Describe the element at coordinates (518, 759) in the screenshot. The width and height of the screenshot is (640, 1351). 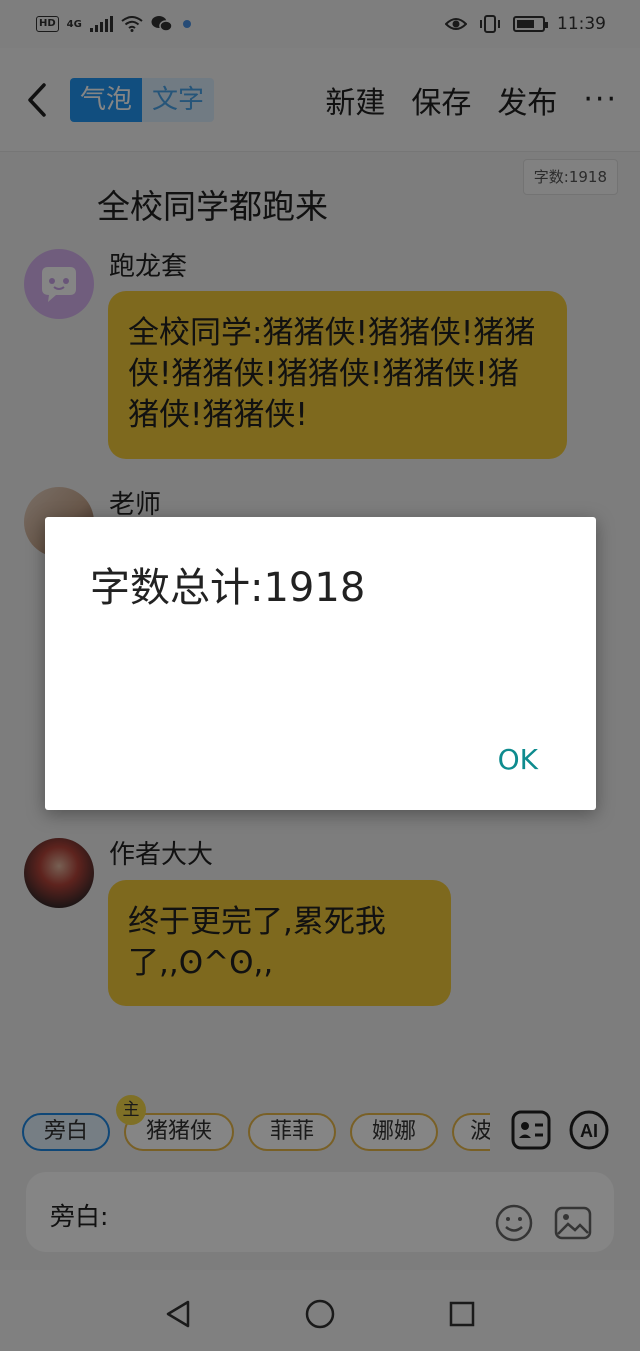
I see `ok-button: OK` at that location.